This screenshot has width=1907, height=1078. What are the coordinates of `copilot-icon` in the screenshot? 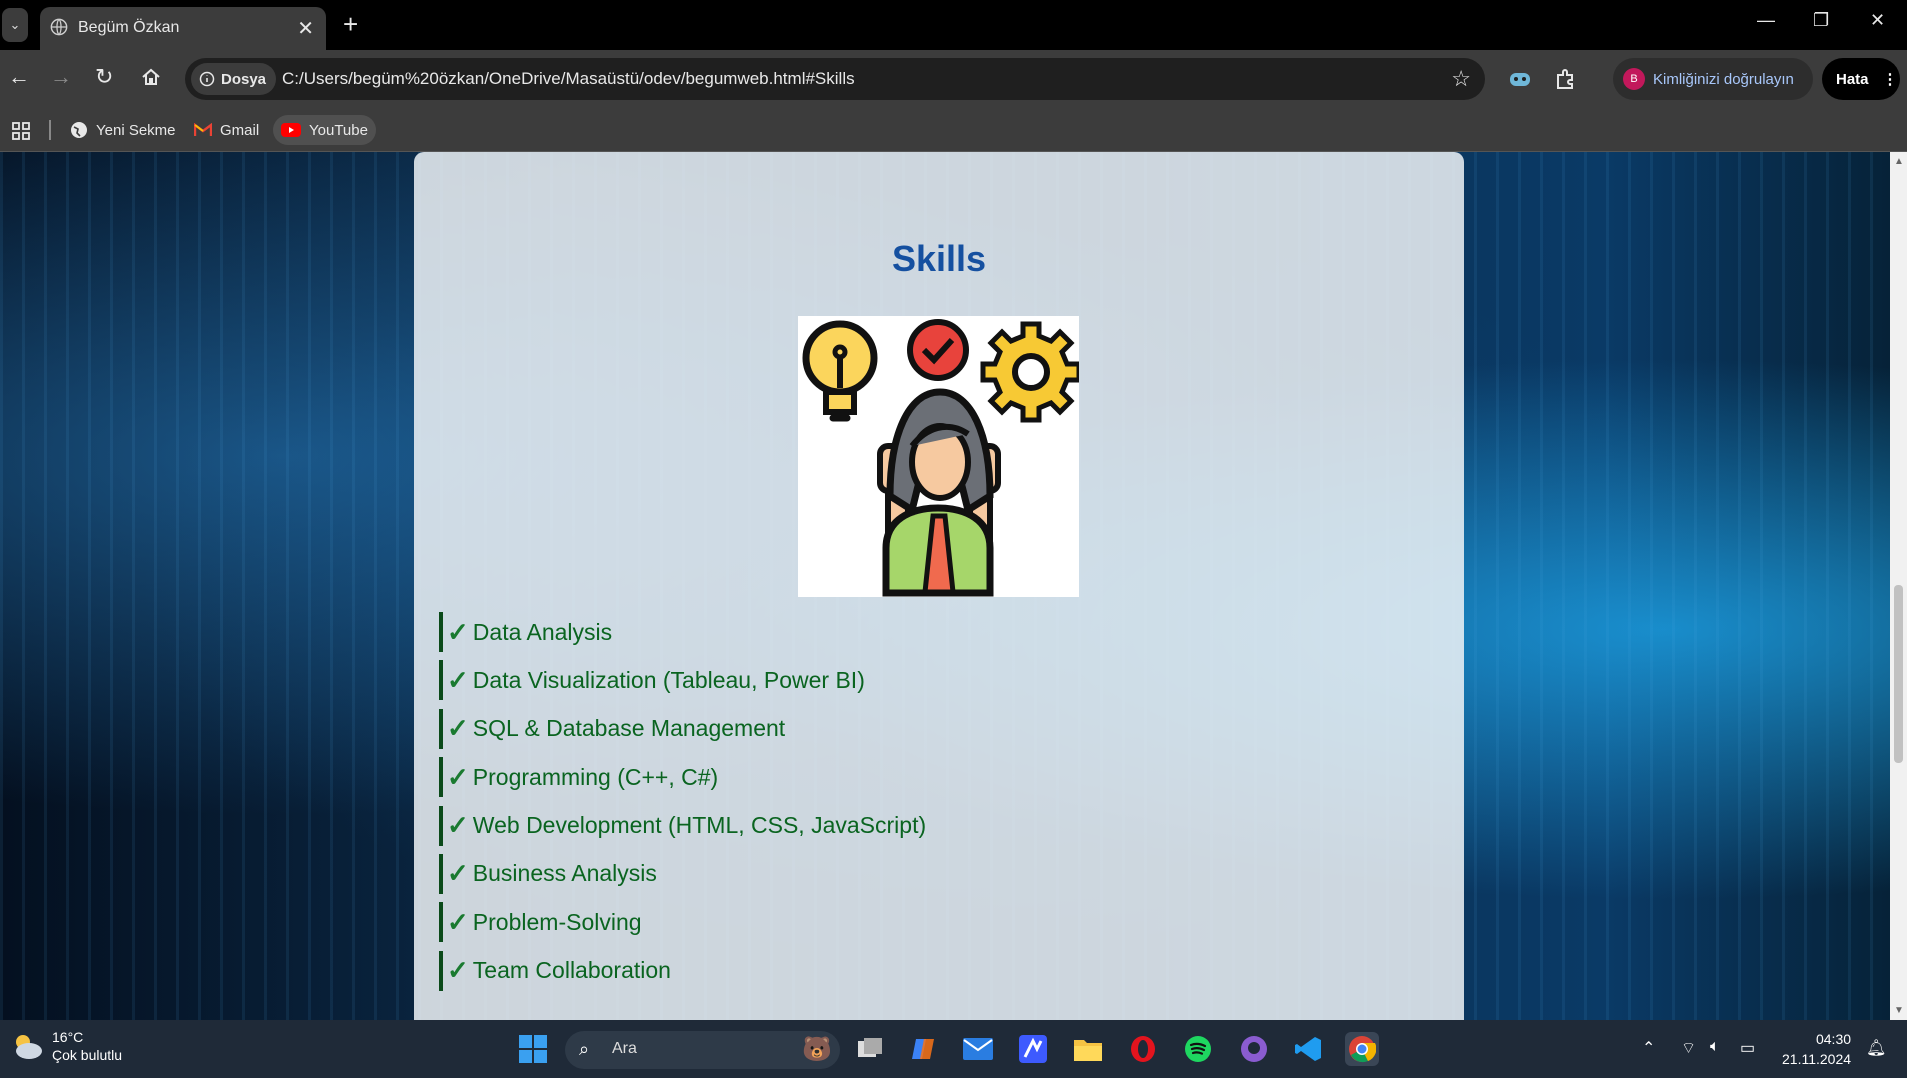 It's located at (924, 1049).